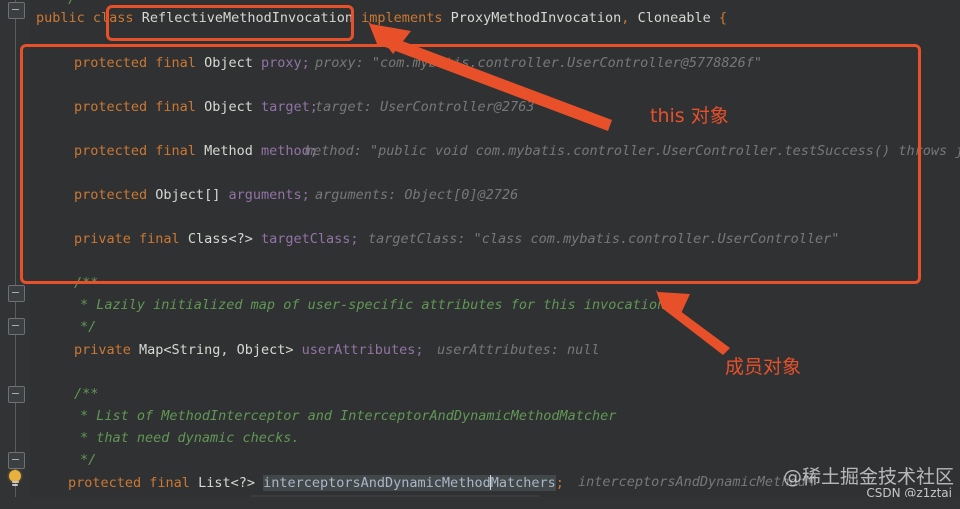  What do you see at coordinates (86, 283) in the screenshot?
I see `code-line-javadoc-open-1: /**` at bounding box center [86, 283].